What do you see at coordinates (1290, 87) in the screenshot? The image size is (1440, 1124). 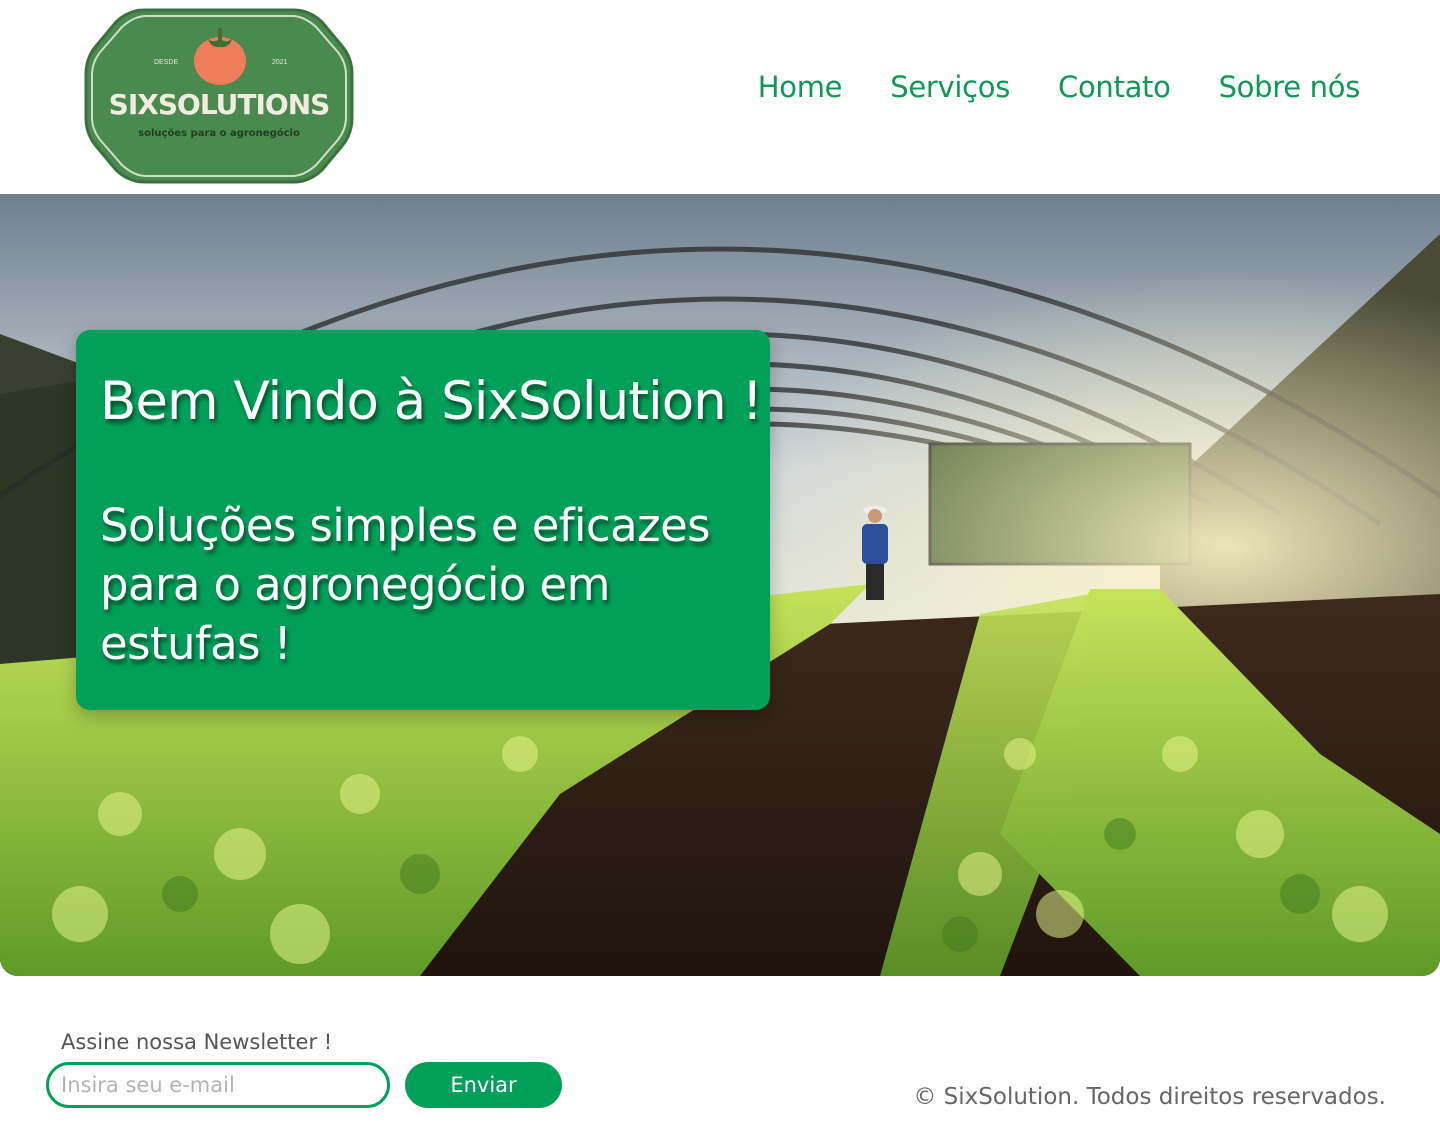 I see `nav-about-link: Sobre nós` at bounding box center [1290, 87].